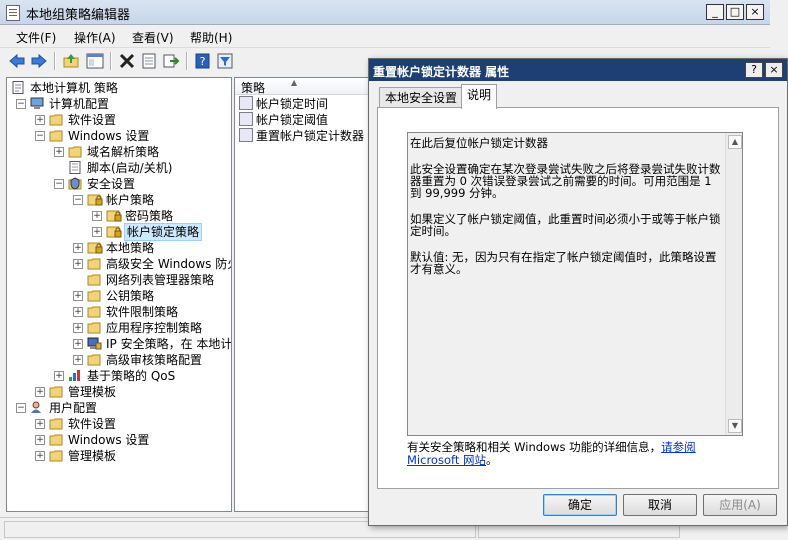  I want to click on tree-node: 网络列表管理器策略, so click(119, 280).